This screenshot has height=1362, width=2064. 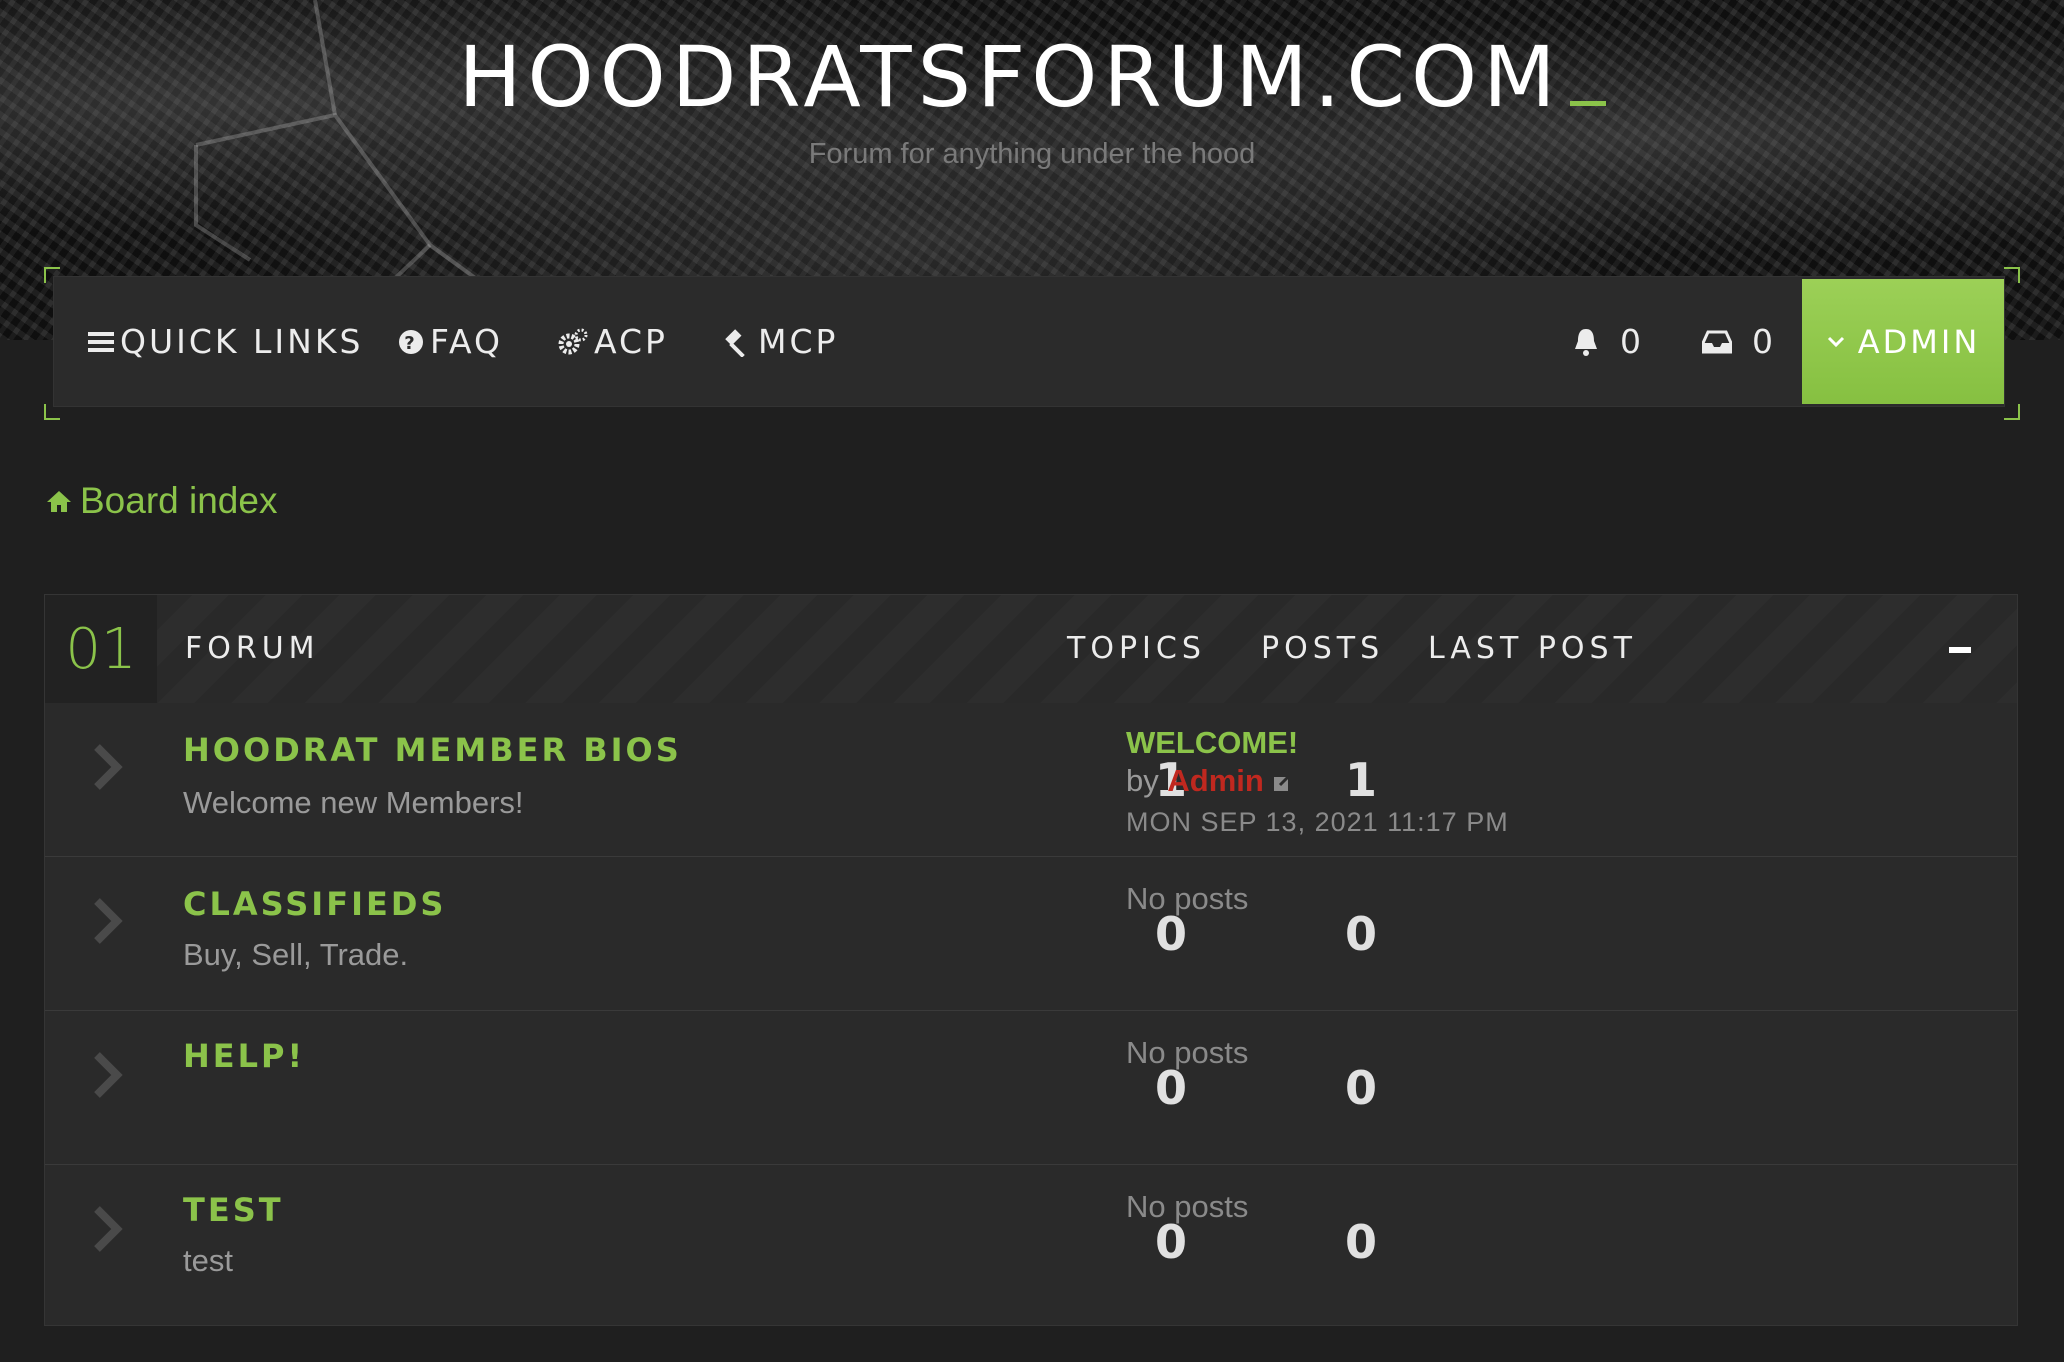 What do you see at coordinates (1136, 648) in the screenshot?
I see `column-topics: TOPICS` at bounding box center [1136, 648].